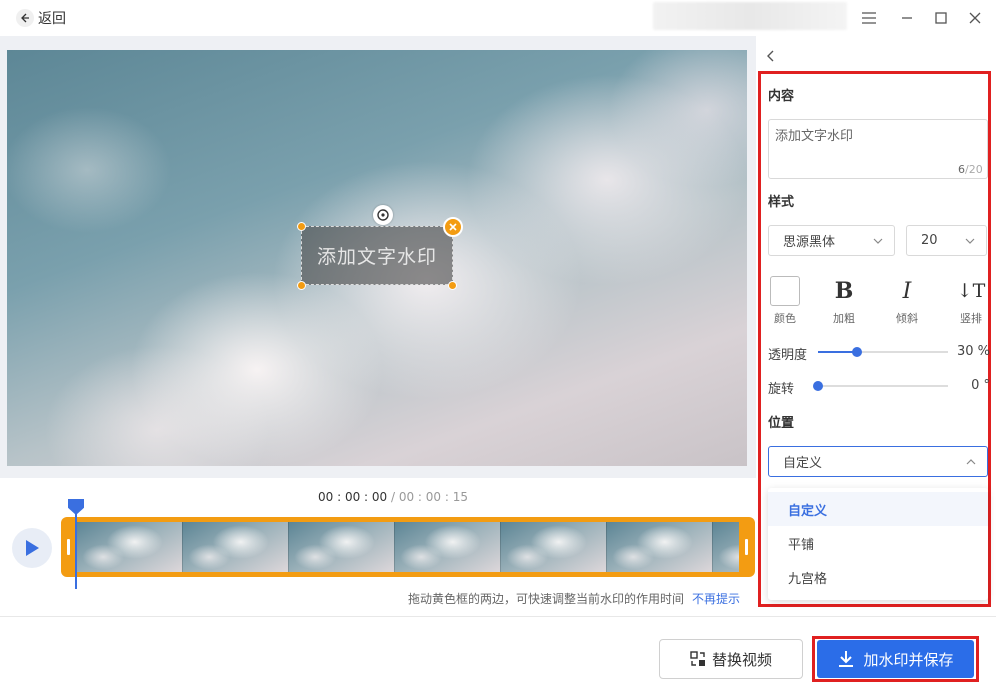 The image size is (996, 696). I want to click on rotation-unit: °, so click(987, 385).